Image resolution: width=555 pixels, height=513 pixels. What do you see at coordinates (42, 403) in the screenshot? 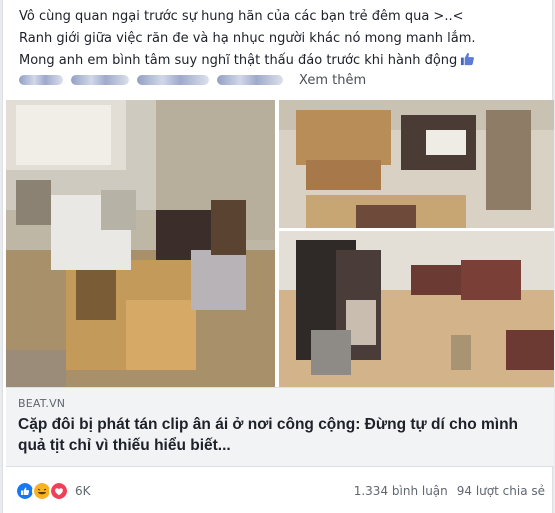
I see `link-source-domain: BEAT.VN` at bounding box center [42, 403].